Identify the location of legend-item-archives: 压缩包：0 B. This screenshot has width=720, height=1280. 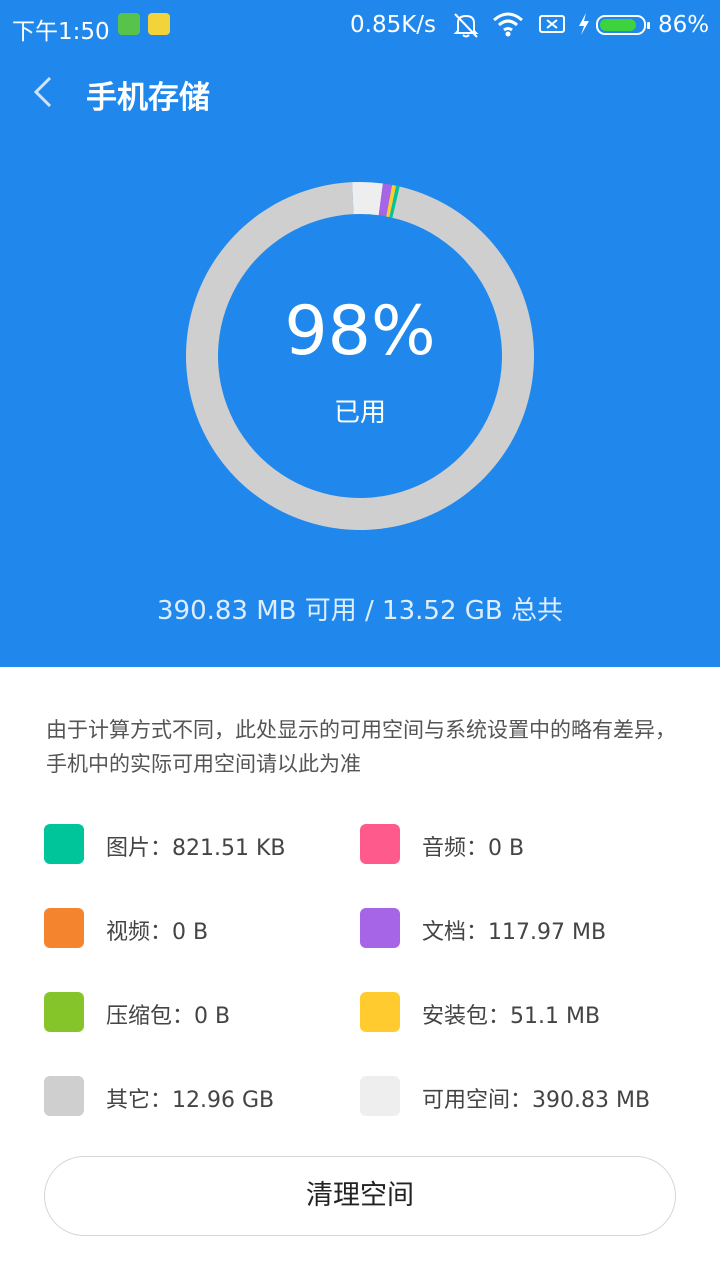
(204, 1012).